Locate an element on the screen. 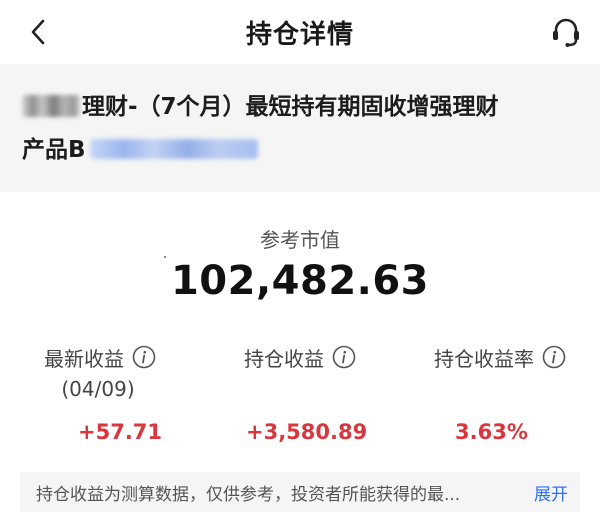 This screenshot has width=600, height=520. stat-label-holding-income: 持仓收益 is located at coordinates (300, 357).